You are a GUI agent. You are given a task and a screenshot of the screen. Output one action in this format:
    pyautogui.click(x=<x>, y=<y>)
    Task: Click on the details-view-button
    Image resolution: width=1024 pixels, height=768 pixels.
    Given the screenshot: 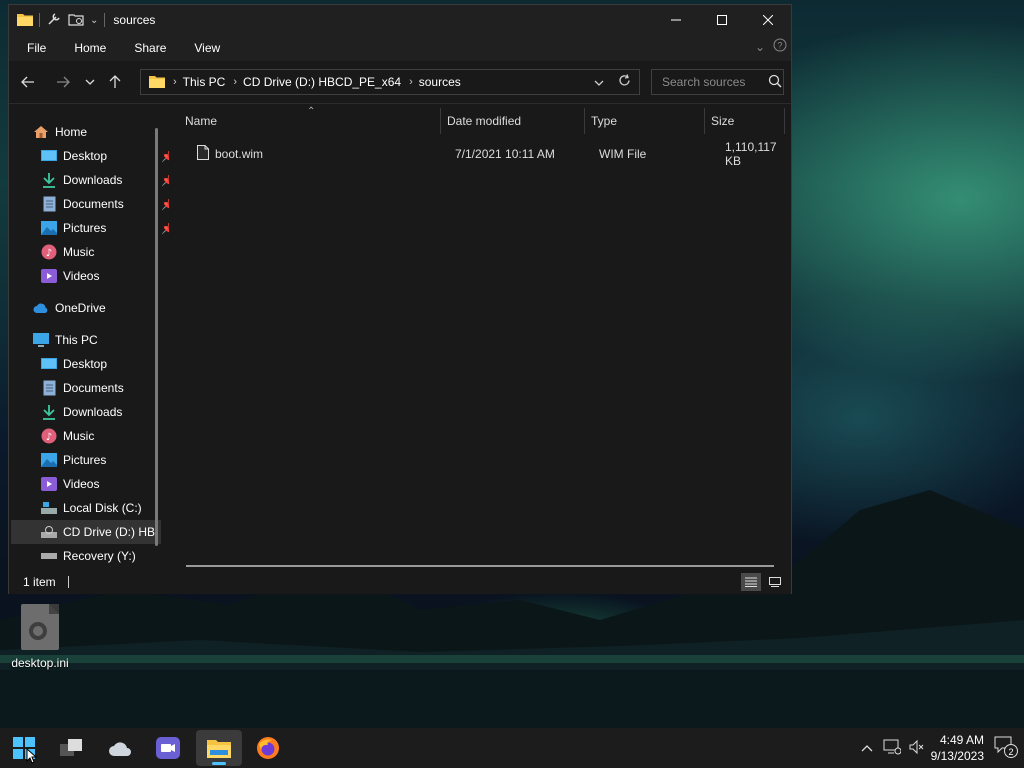 What is the action you would take?
    pyautogui.click(x=751, y=582)
    